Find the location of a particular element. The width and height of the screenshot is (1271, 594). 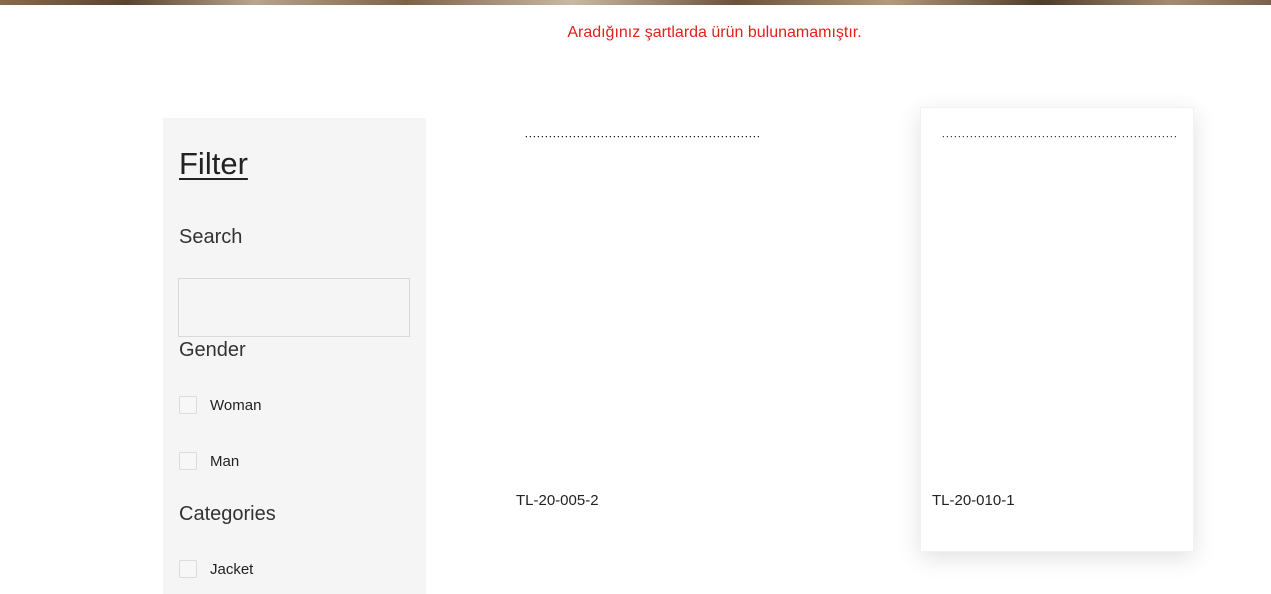

gender-section-title: Gender is located at coordinates (212, 350).